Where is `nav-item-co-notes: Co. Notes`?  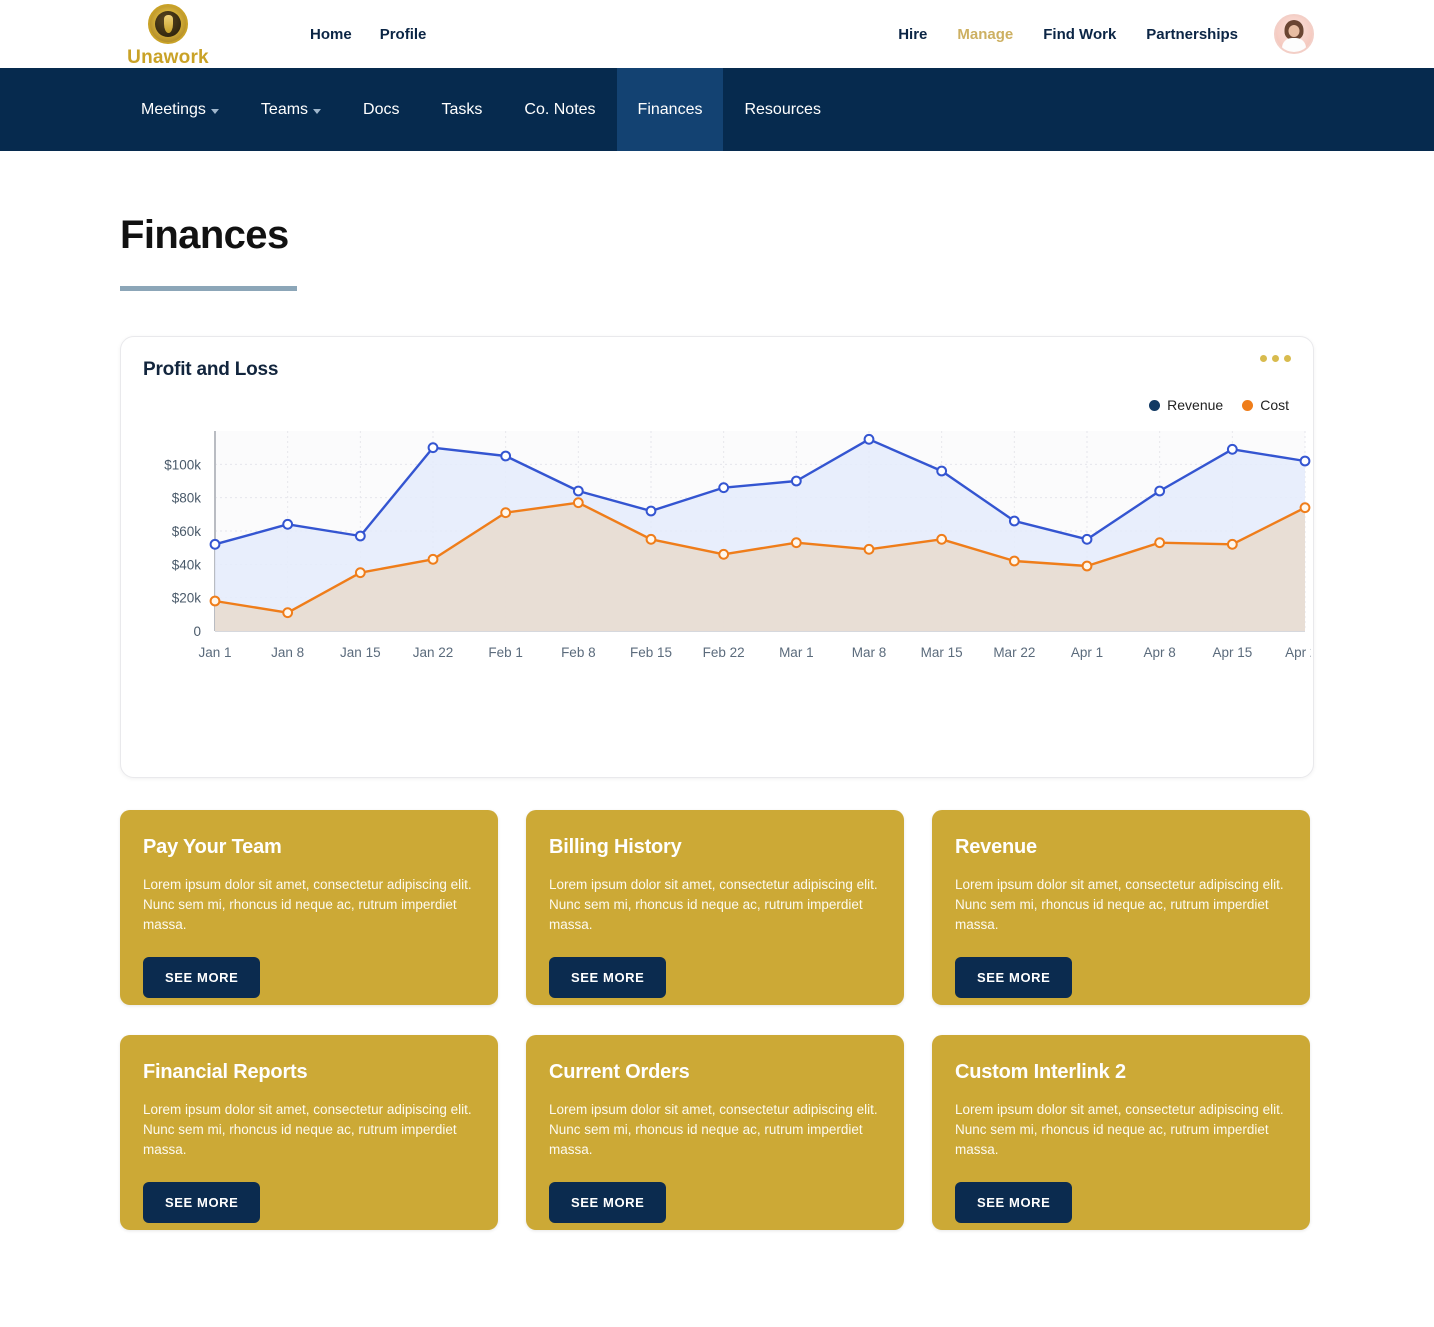 nav-item-co-notes: Co. Notes is located at coordinates (559, 109).